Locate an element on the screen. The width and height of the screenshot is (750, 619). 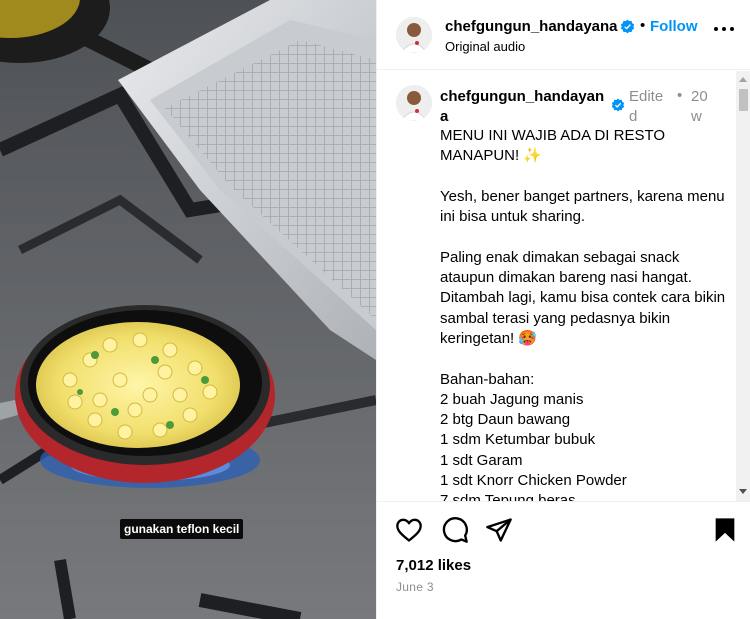
scroll-up-arrow-icon is located at coordinates (743, 79).